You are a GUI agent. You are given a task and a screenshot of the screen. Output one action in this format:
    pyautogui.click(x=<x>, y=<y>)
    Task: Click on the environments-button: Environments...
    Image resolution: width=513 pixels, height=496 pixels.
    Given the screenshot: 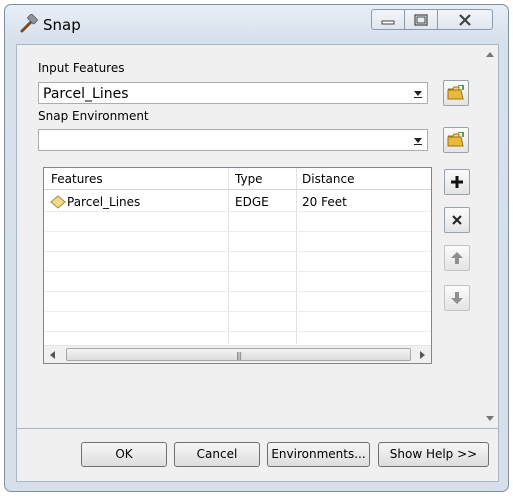 What is the action you would take?
    pyautogui.click(x=318, y=454)
    